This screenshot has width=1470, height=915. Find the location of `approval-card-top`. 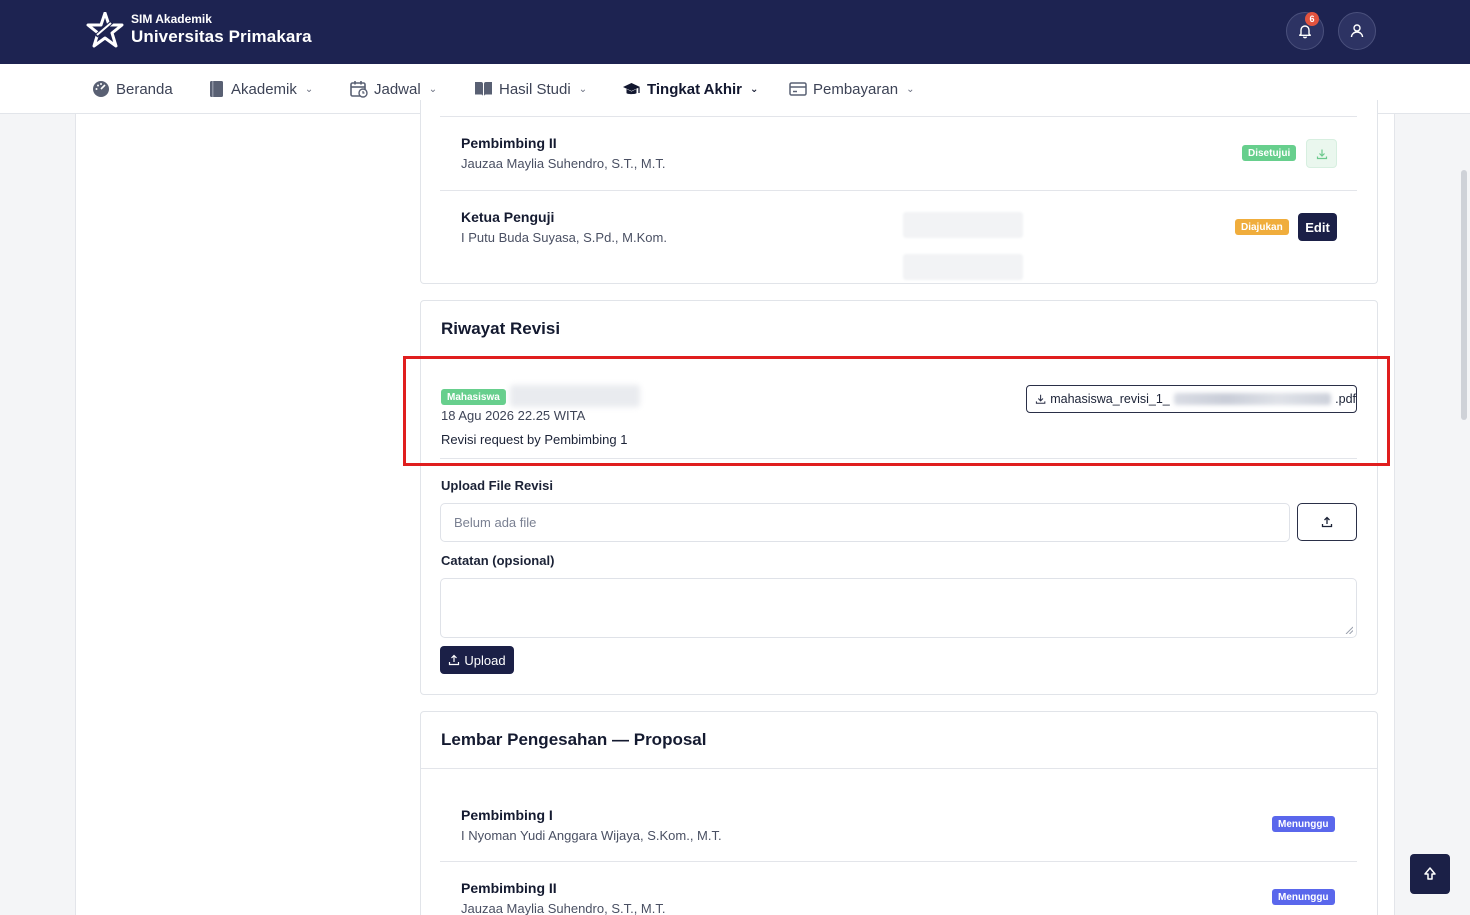

approval-card-top is located at coordinates (899, 192).